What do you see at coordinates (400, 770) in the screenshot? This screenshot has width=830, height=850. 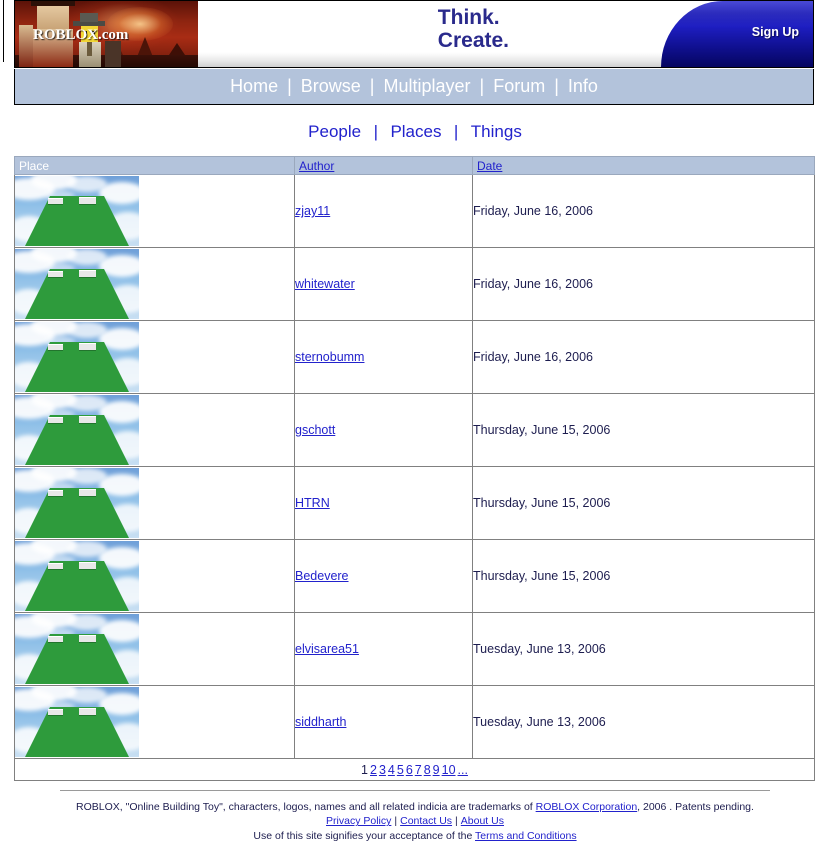 I see `page-link-5: 5` at bounding box center [400, 770].